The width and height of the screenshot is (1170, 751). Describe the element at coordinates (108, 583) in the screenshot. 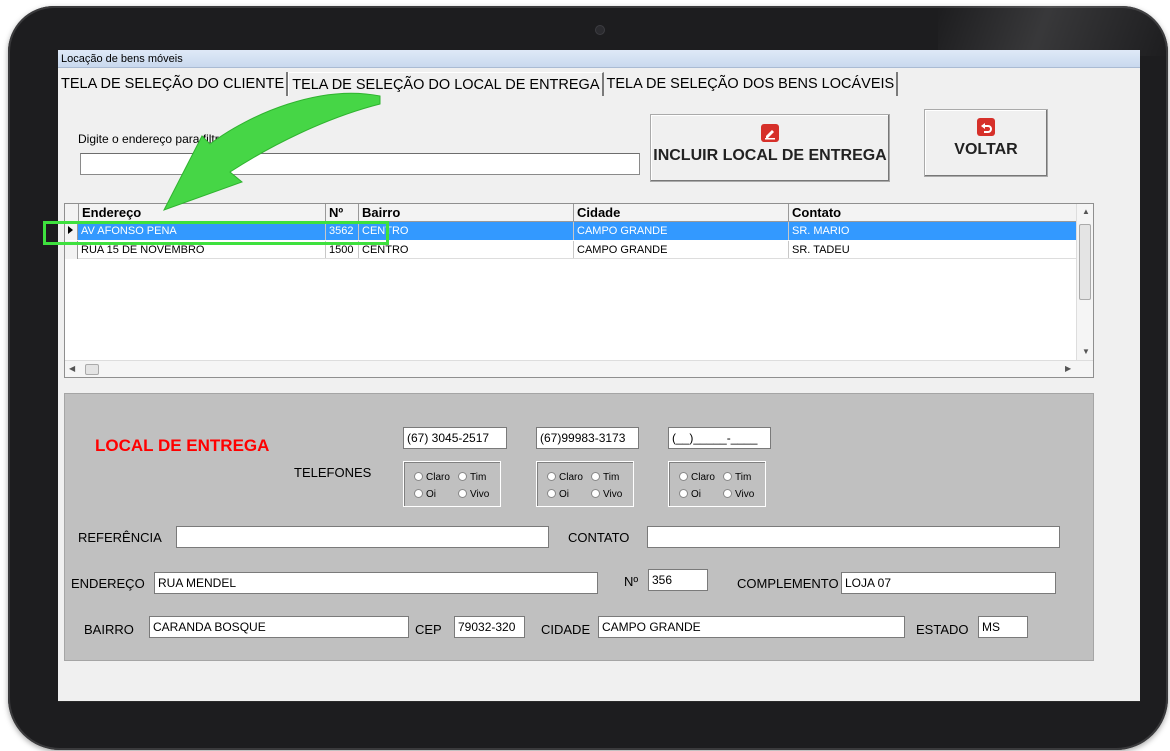

I see `endereco-label: ENDEREÇO` at that location.